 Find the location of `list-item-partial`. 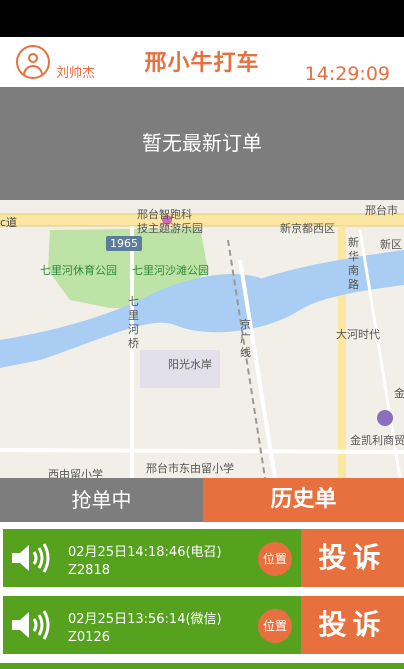

list-item-partial is located at coordinates (202, 666).